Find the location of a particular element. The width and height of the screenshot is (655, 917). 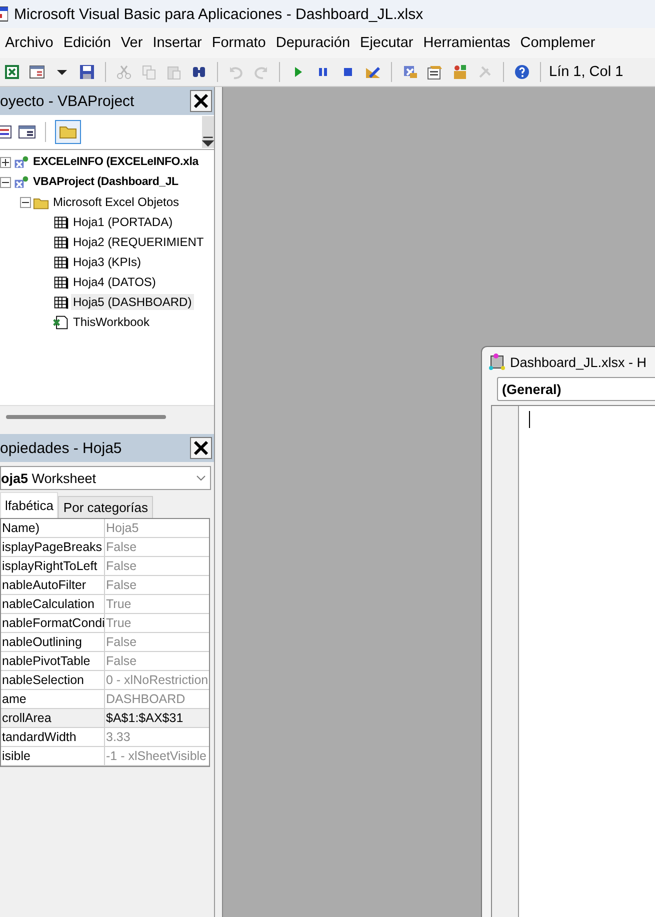

object-dropdown: (General) is located at coordinates (576, 389).